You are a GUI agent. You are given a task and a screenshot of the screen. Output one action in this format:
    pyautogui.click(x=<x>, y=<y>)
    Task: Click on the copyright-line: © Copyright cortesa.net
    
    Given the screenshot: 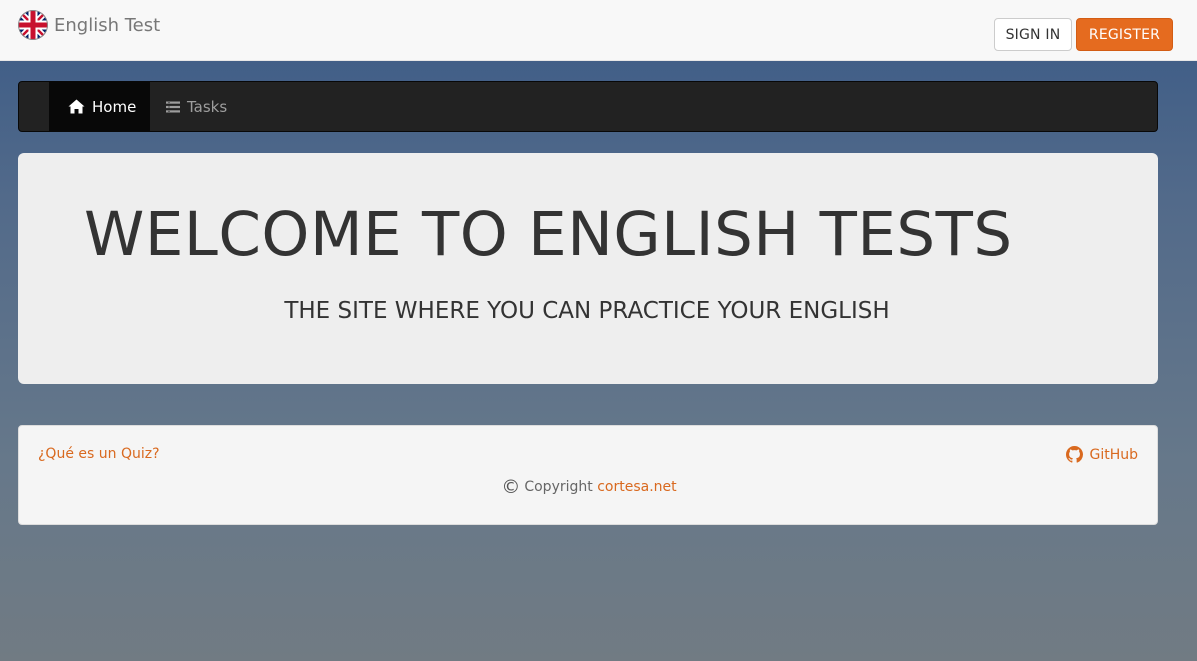 What is the action you would take?
    pyautogui.click(x=589, y=487)
    